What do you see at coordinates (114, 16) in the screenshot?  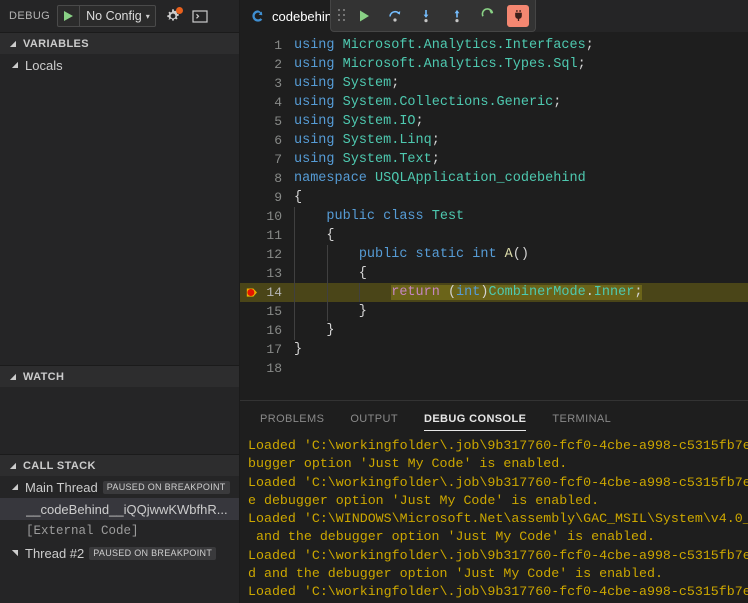 I see `launch-config-name: No Config` at bounding box center [114, 16].